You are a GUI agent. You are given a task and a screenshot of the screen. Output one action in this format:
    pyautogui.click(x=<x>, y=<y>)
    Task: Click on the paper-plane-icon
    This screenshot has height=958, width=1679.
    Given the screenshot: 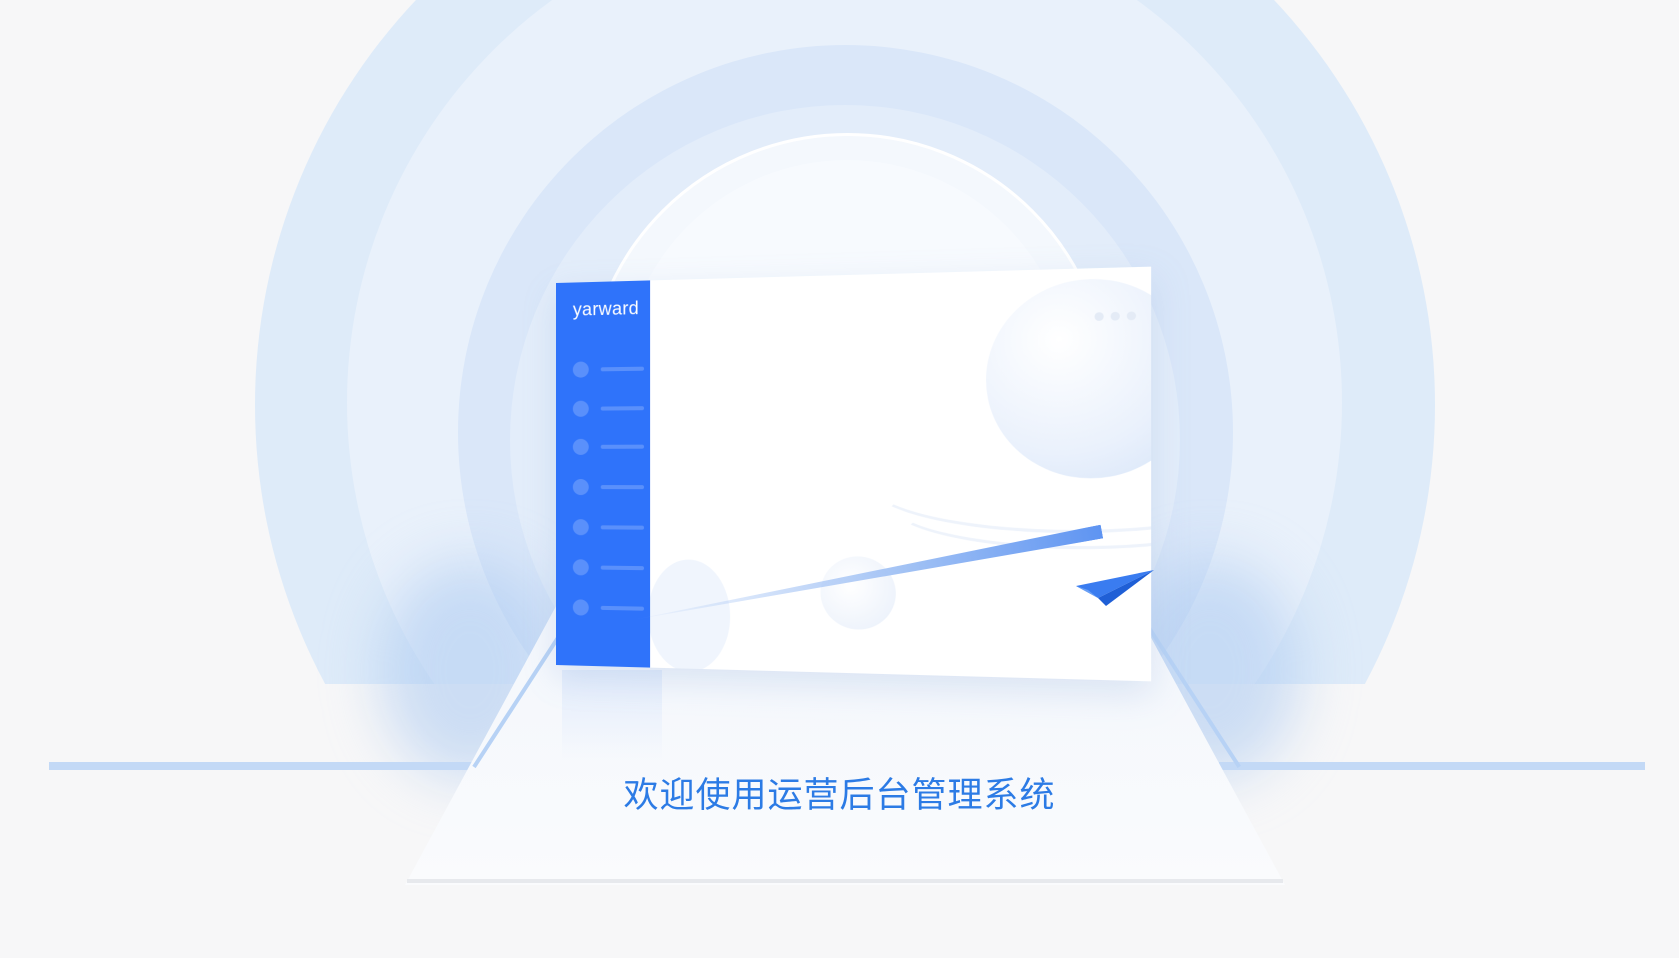 What is the action you would take?
    pyautogui.click(x=1115, y=588)
    